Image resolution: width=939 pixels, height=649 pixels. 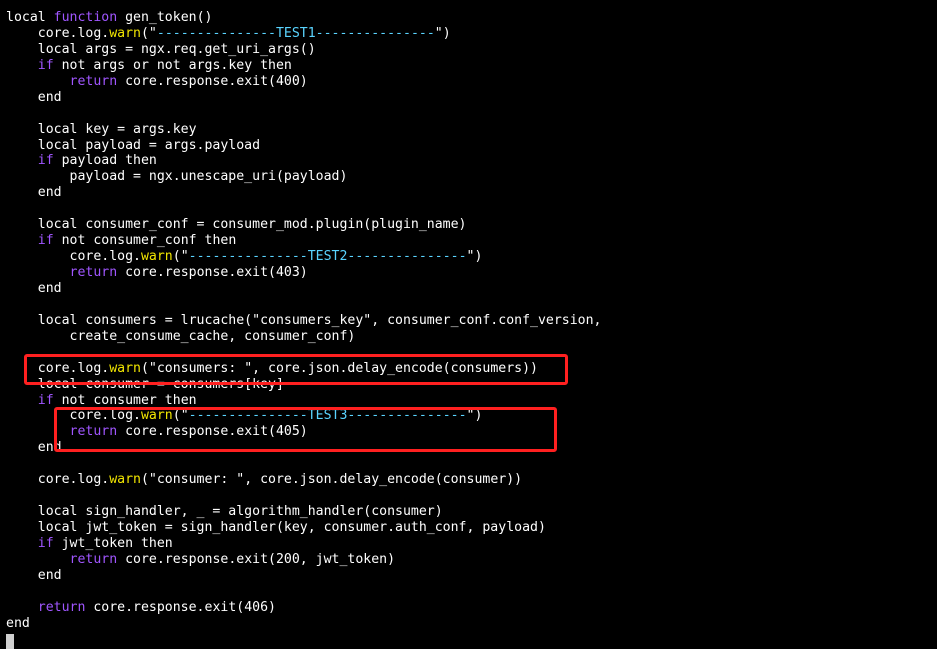 What do you see at coordinates (303, 401) in the screenshot?
I see `code-line: if not consumer then` at bounding box center [303, 401].